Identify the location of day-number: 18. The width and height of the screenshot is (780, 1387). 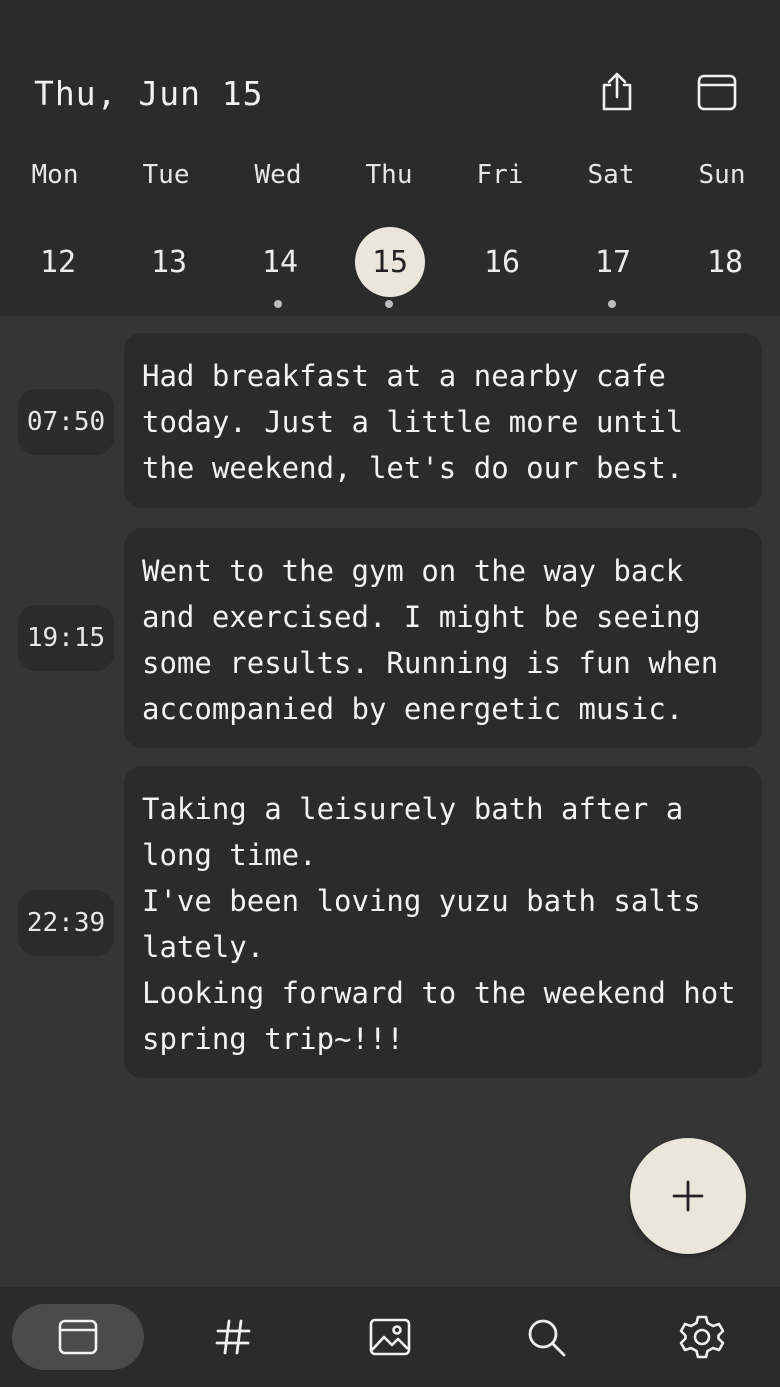
(725, 262).